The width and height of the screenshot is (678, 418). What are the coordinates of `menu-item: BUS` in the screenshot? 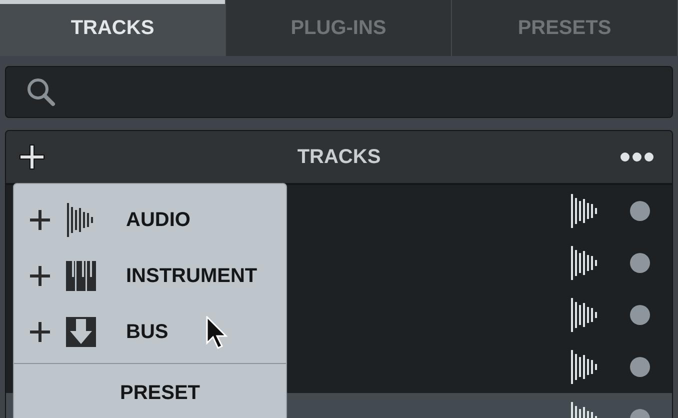 It's located at (150, 332).